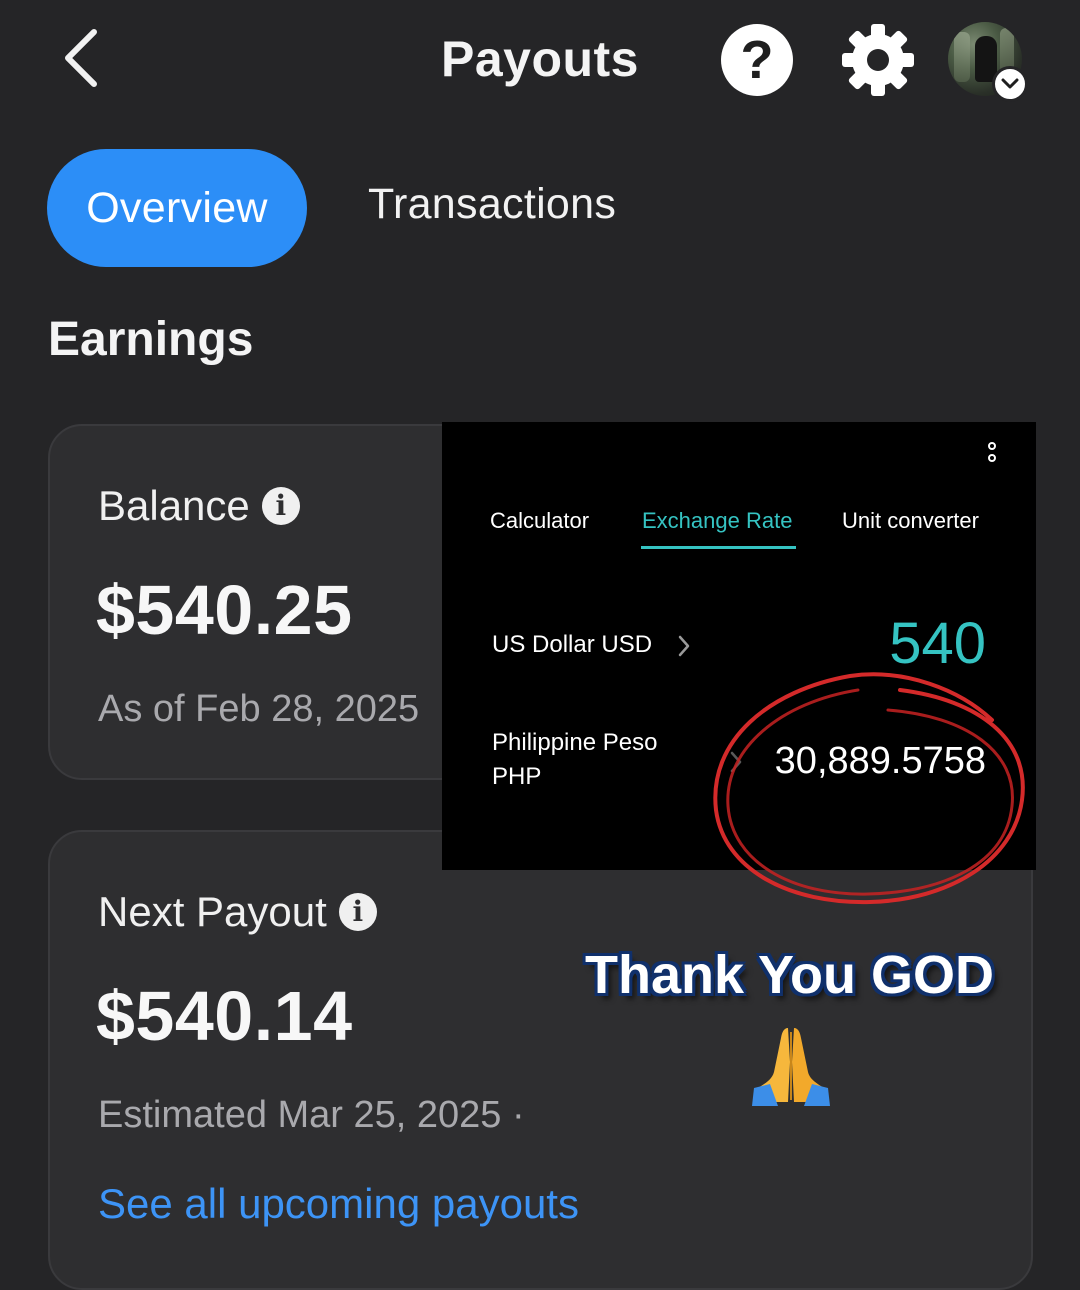 The width and height of the screenshot is (1080, 1290). I want to click on thank-you-caption: Thank You GOD, so click(790, 975).